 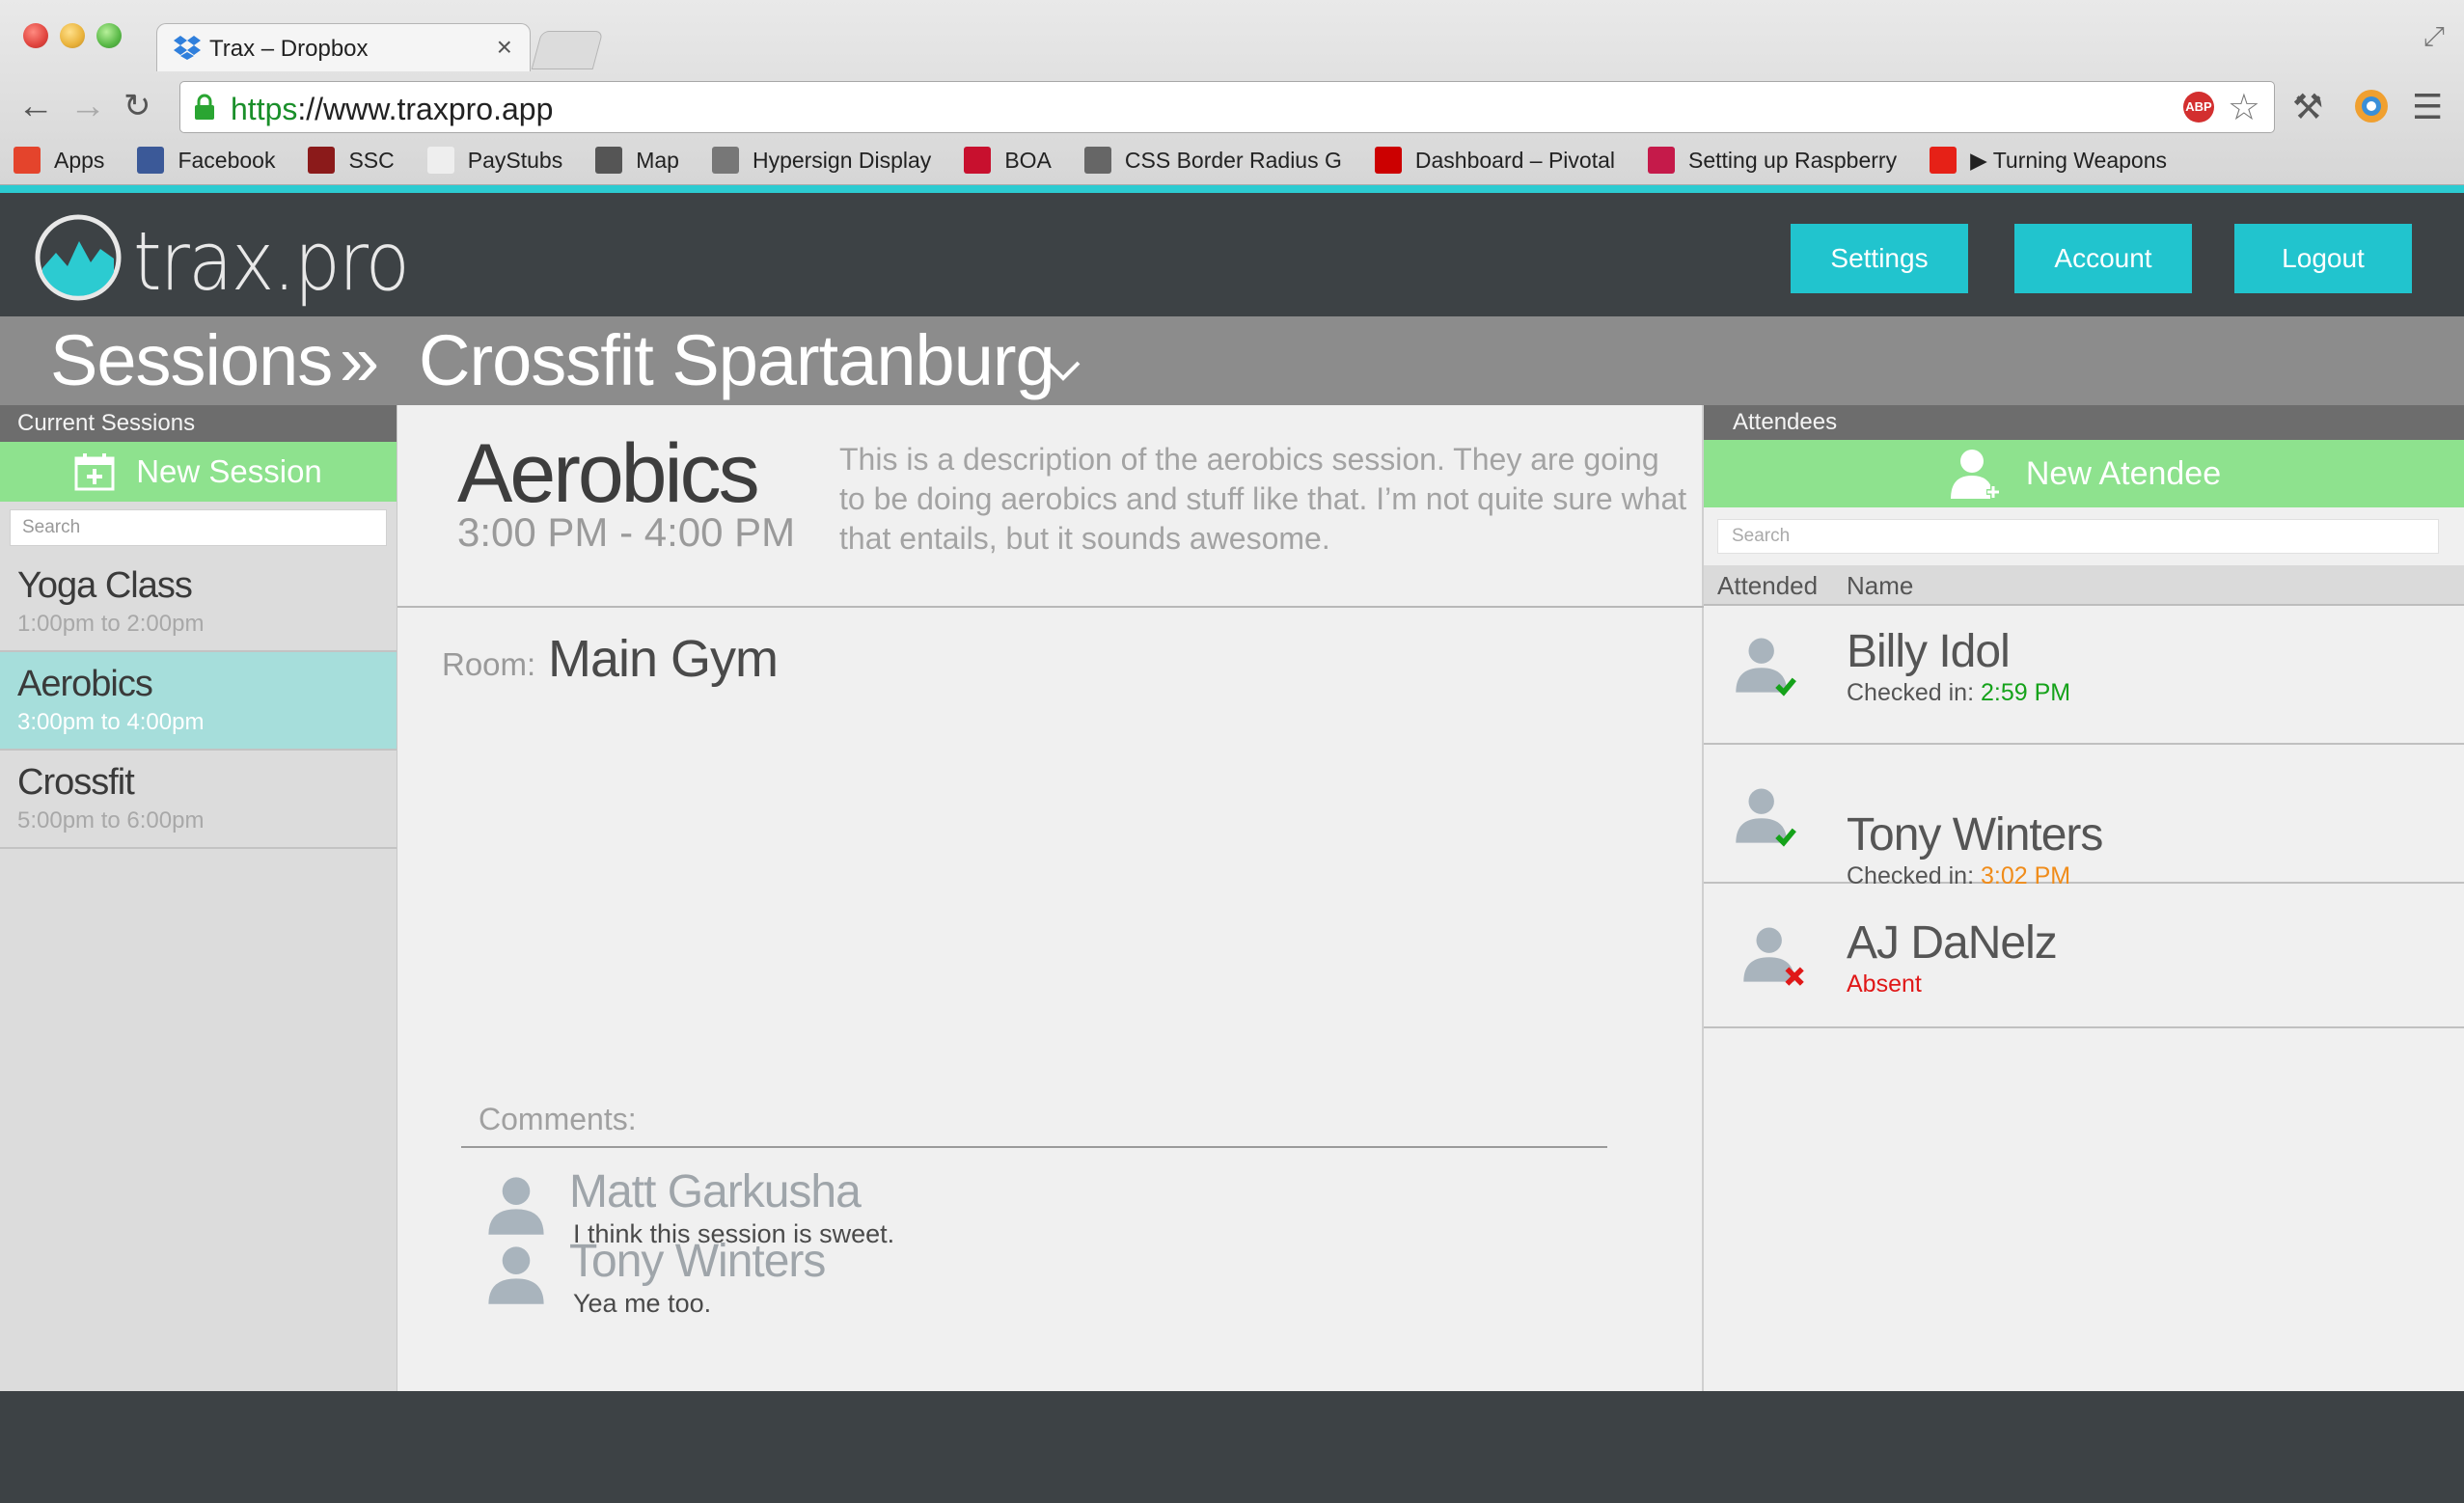 What do you see at coordinates (198, 603) in the screenshot?
I see `session-item: Yoga Class 1:00pm to 2:00pm` at bounding box center [198, 603].